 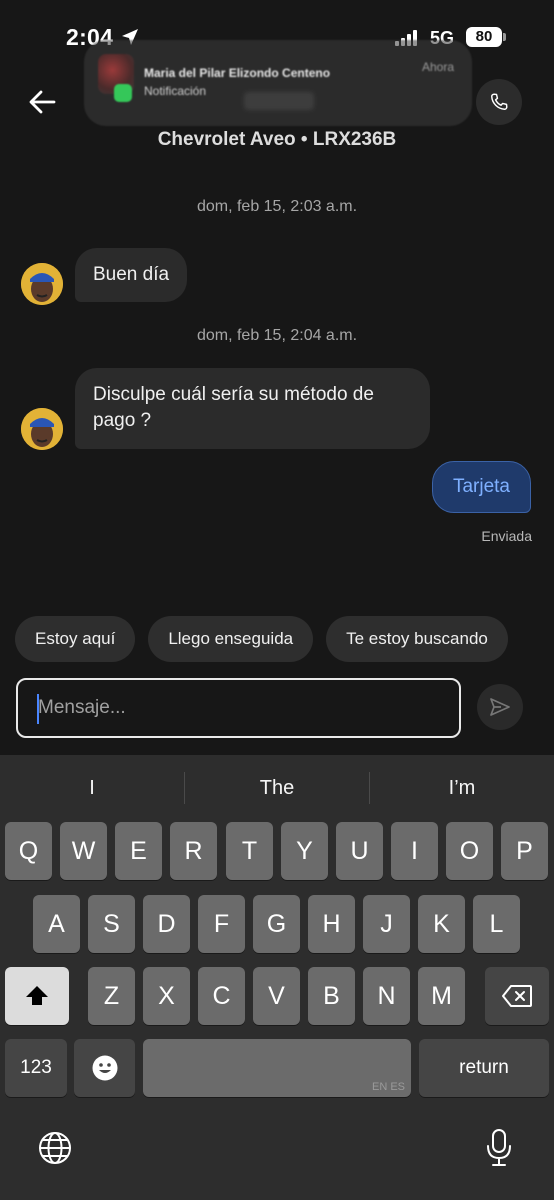 What do you see at coordinates (506, 536) in the screenshot?
I see `message-status: Enviada` at bounding box center [506, 536].